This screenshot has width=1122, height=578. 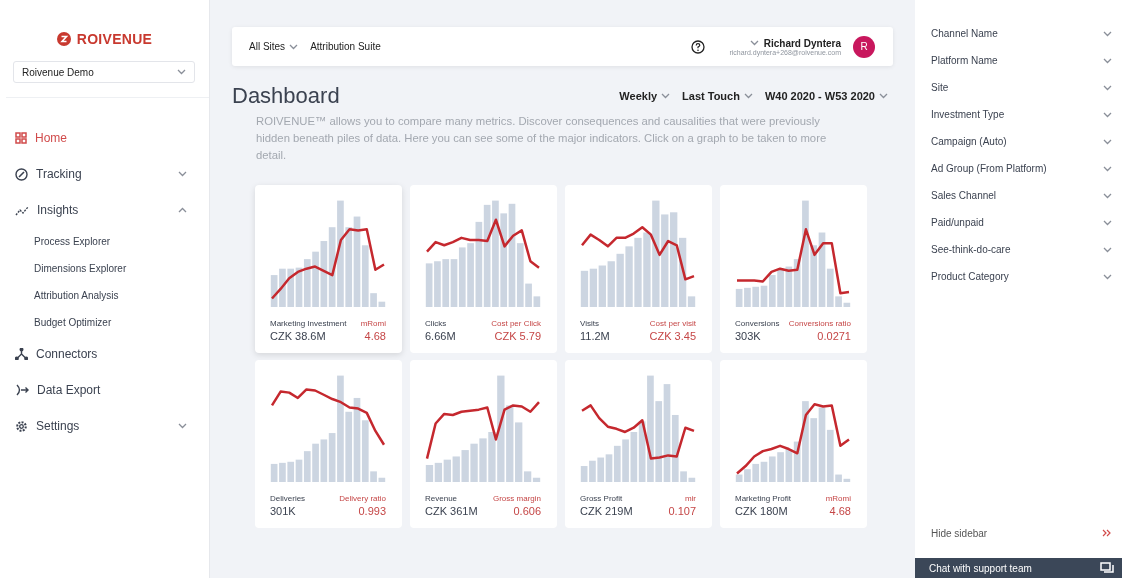 I want to click on logo-text: ROIVENUE, so click(x=114, y=39).